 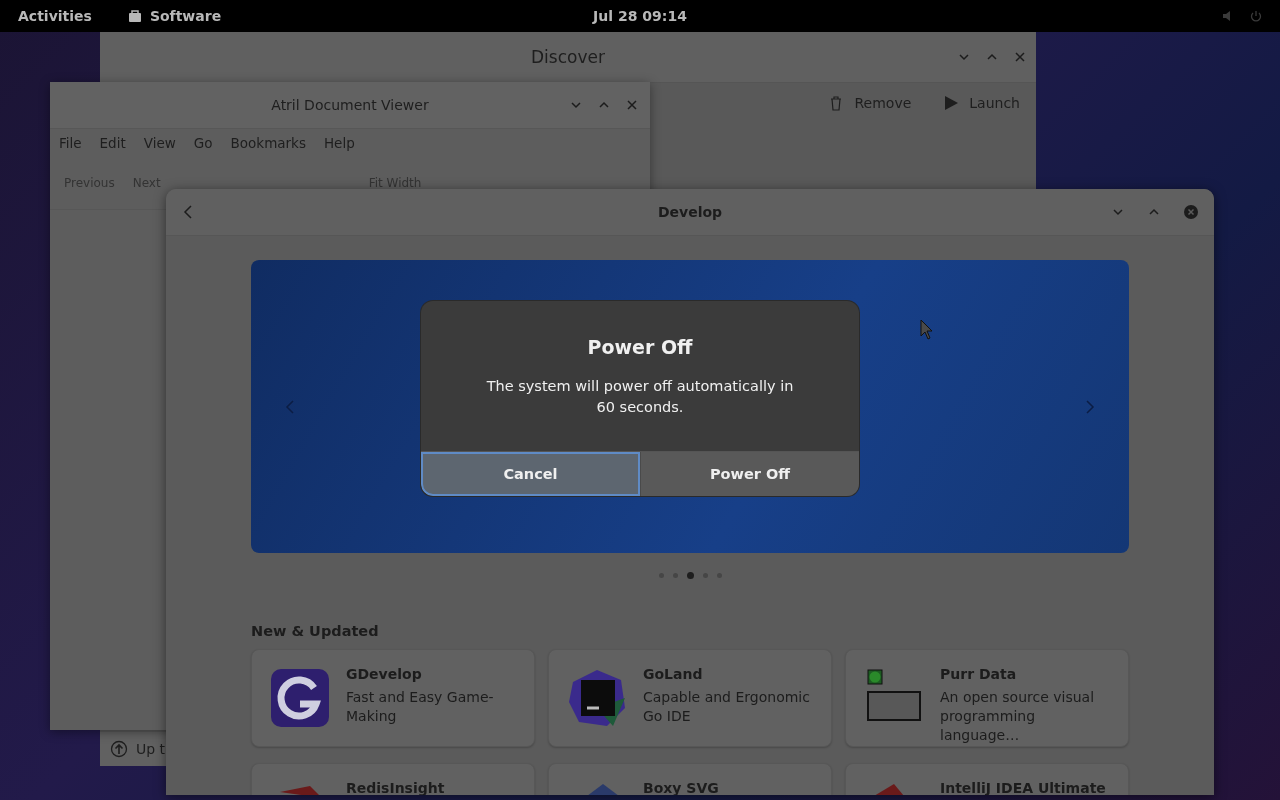 What do you see at coordinates (384, 674) in the screenshot?
I see `app-name: GDevelop` at bounding box center [384, 674].